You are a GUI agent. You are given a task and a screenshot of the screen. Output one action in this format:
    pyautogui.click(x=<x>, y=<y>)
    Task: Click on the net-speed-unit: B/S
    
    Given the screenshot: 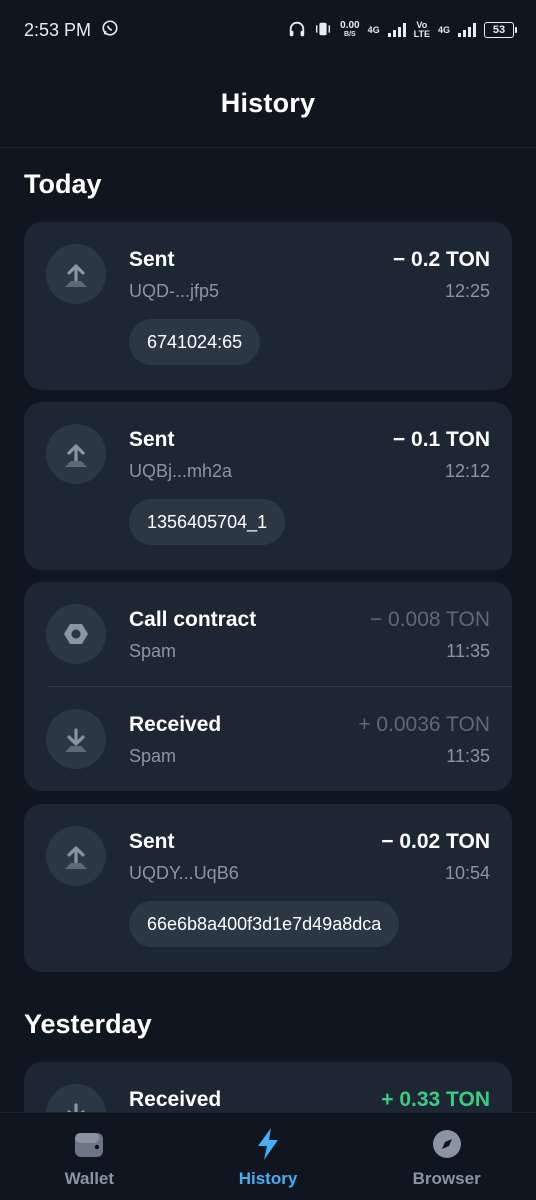 What is the action you would take?
    pyautogui.click(x=350, y=34)
    